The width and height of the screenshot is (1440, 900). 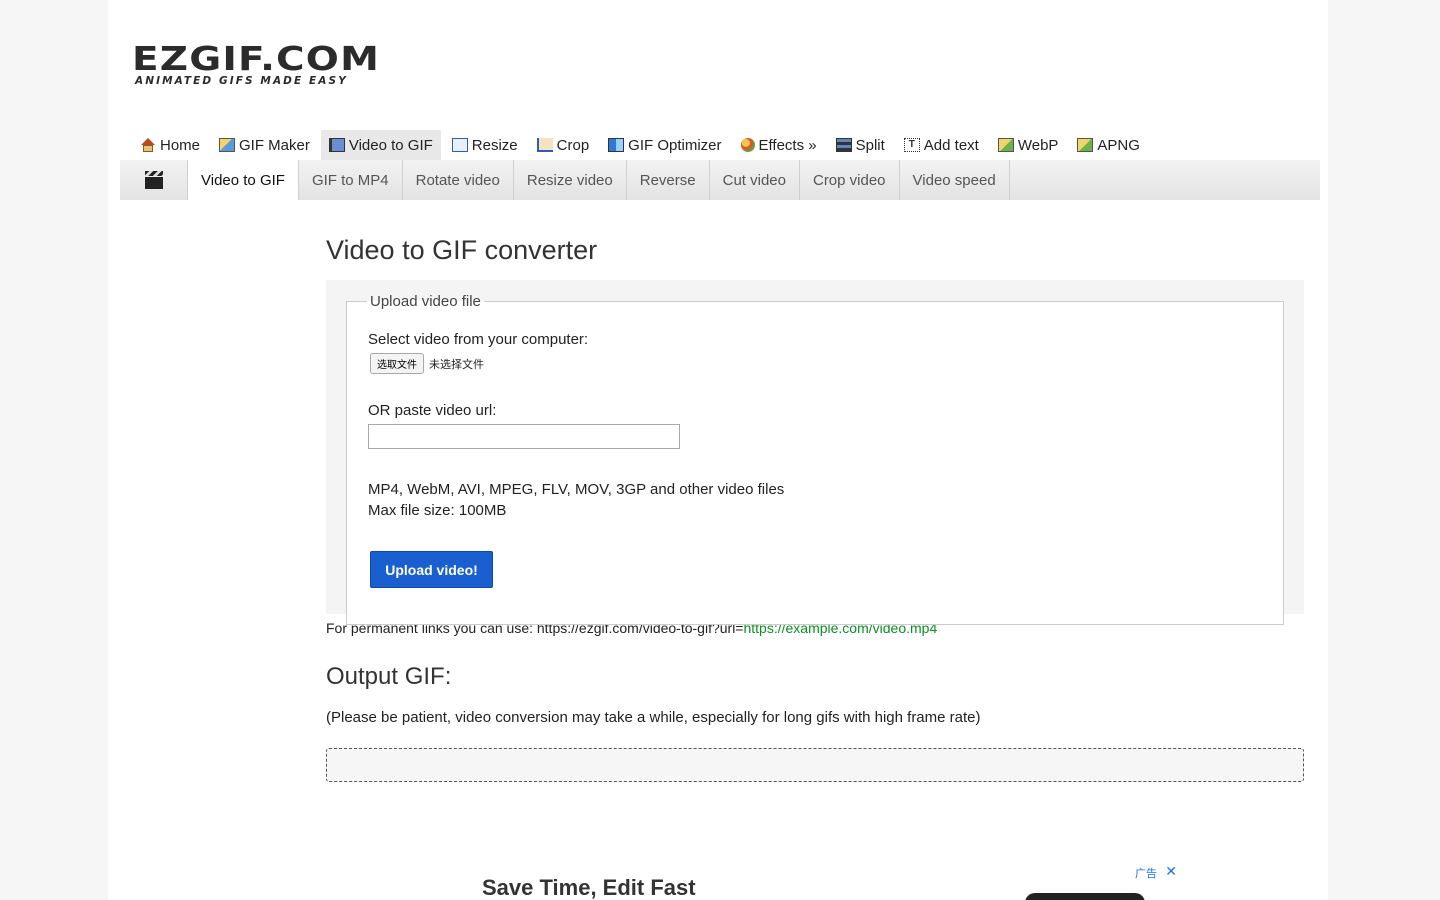 What do you see at coordinates (1118, 145) in the screenshot?
I see `nav-item-label: APNG` at bounding box center [1118, 145].